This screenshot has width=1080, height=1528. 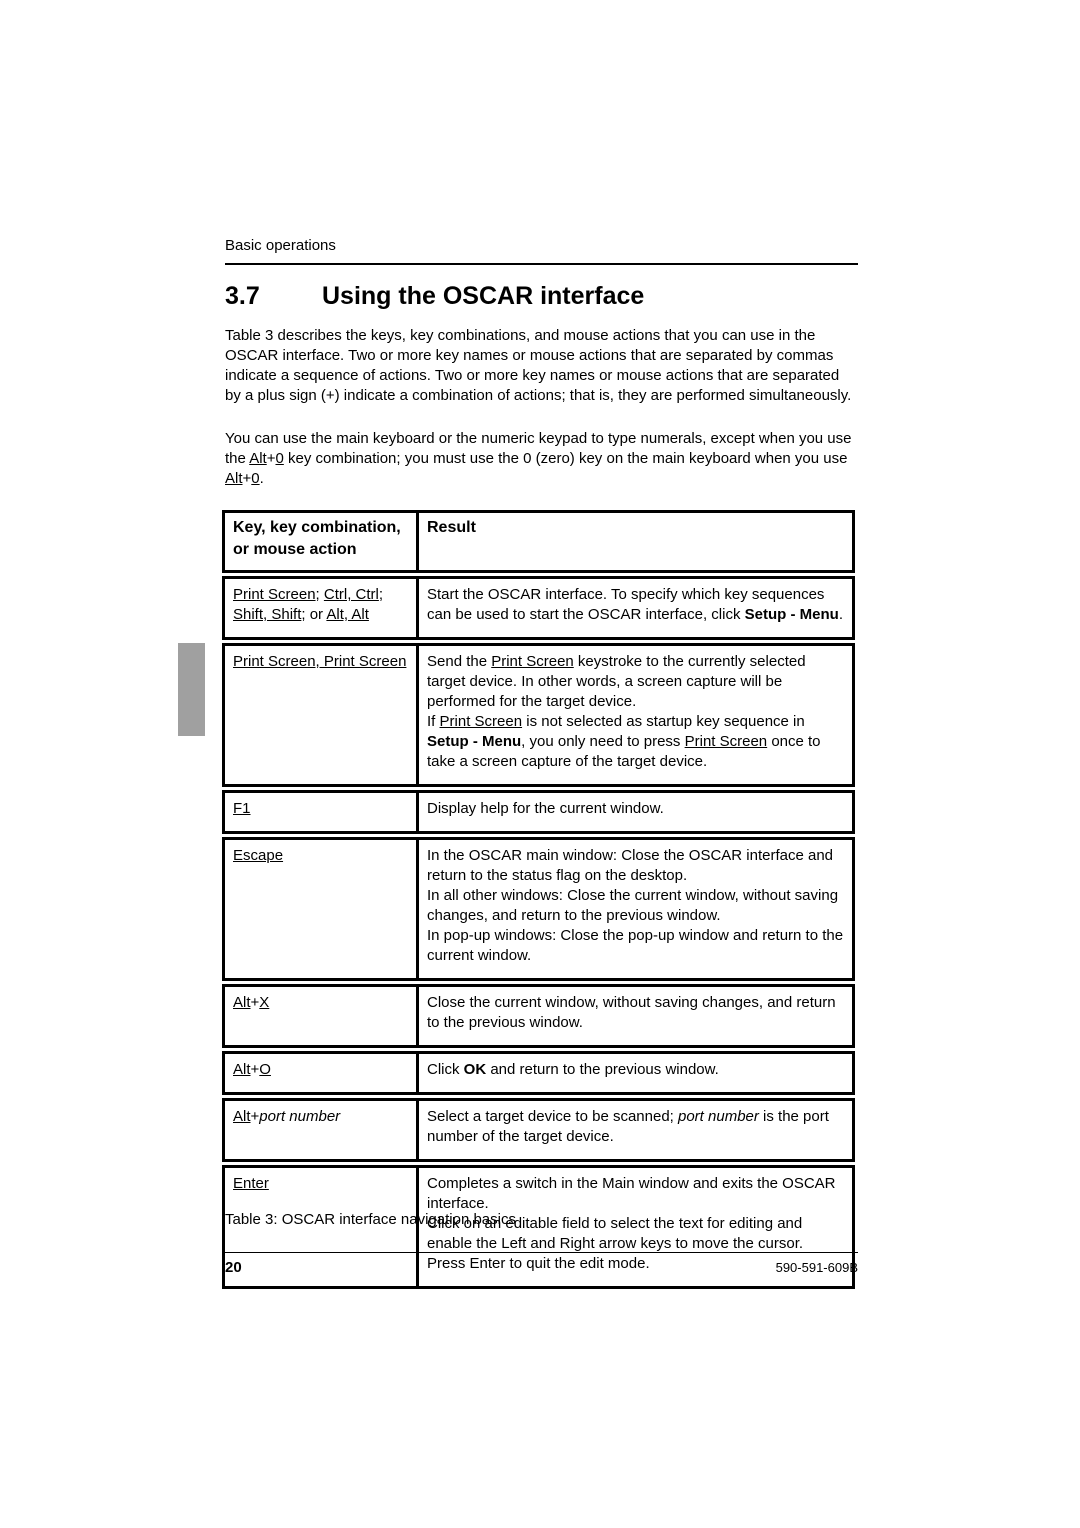 I want to click on header-result: Result, so click(x=451, y=527).